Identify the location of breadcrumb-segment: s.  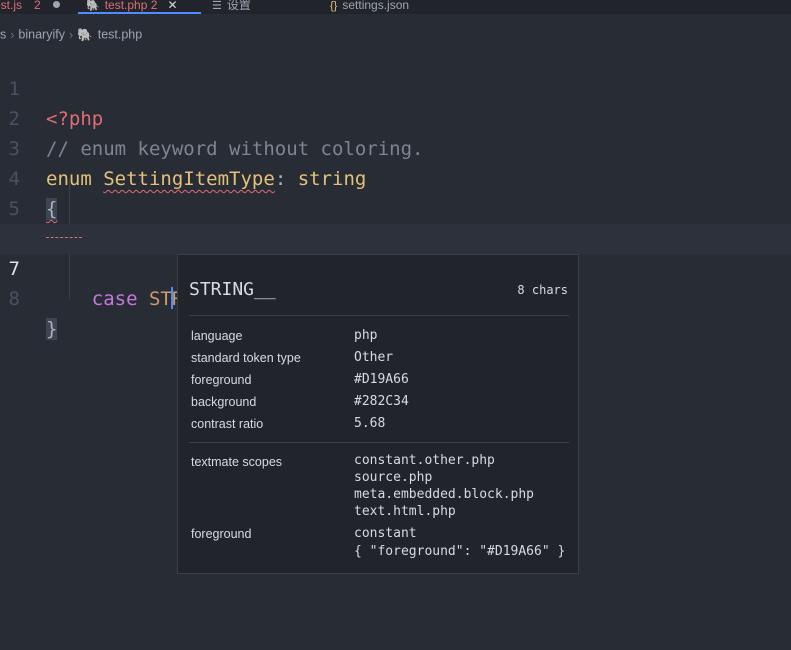
(3, 35).